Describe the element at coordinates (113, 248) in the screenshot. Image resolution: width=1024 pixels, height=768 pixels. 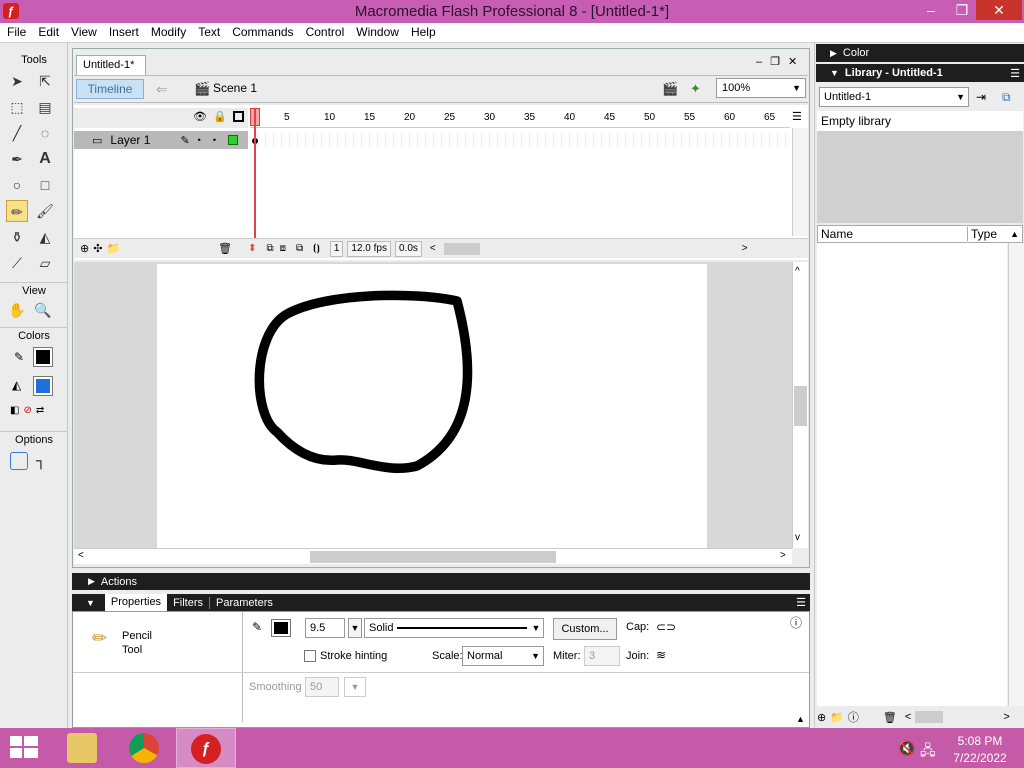
I see `insert-folder-icon: 📁` at that location.